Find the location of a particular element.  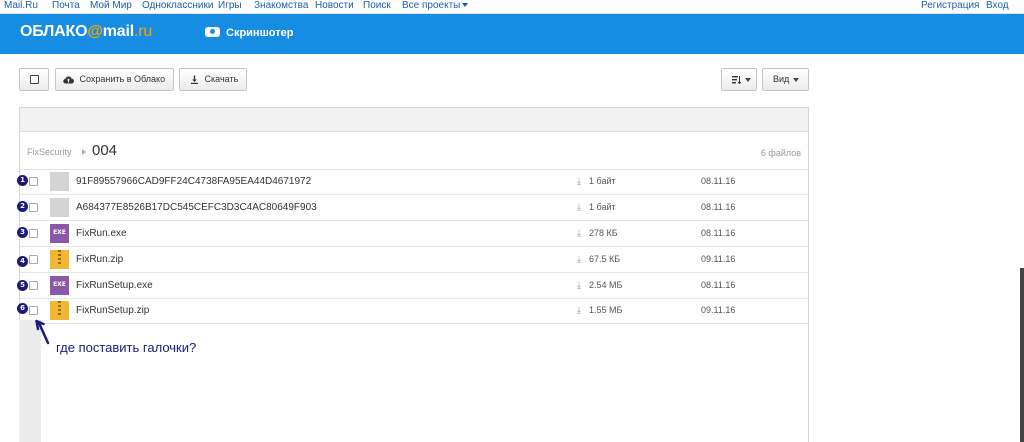

file-name: FixRun.zip is located at coordinates (99, 259).